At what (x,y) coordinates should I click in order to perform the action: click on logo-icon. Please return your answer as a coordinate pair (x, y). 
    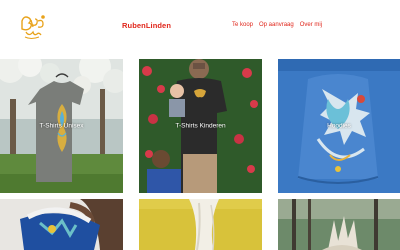
    Looking at the image, I should click on (33, 27).